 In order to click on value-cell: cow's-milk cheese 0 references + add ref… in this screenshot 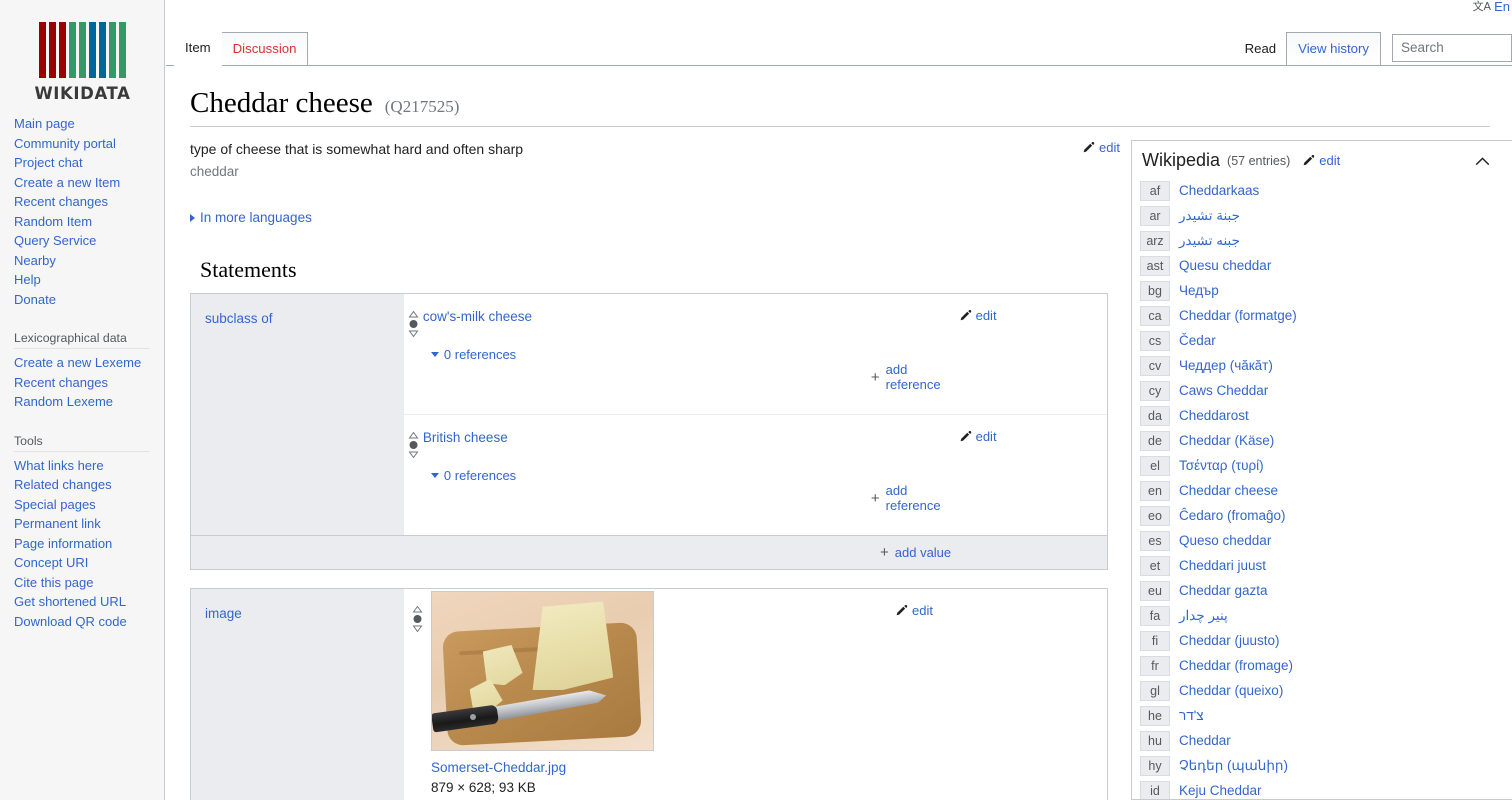, I will do `click(682, 354)`.